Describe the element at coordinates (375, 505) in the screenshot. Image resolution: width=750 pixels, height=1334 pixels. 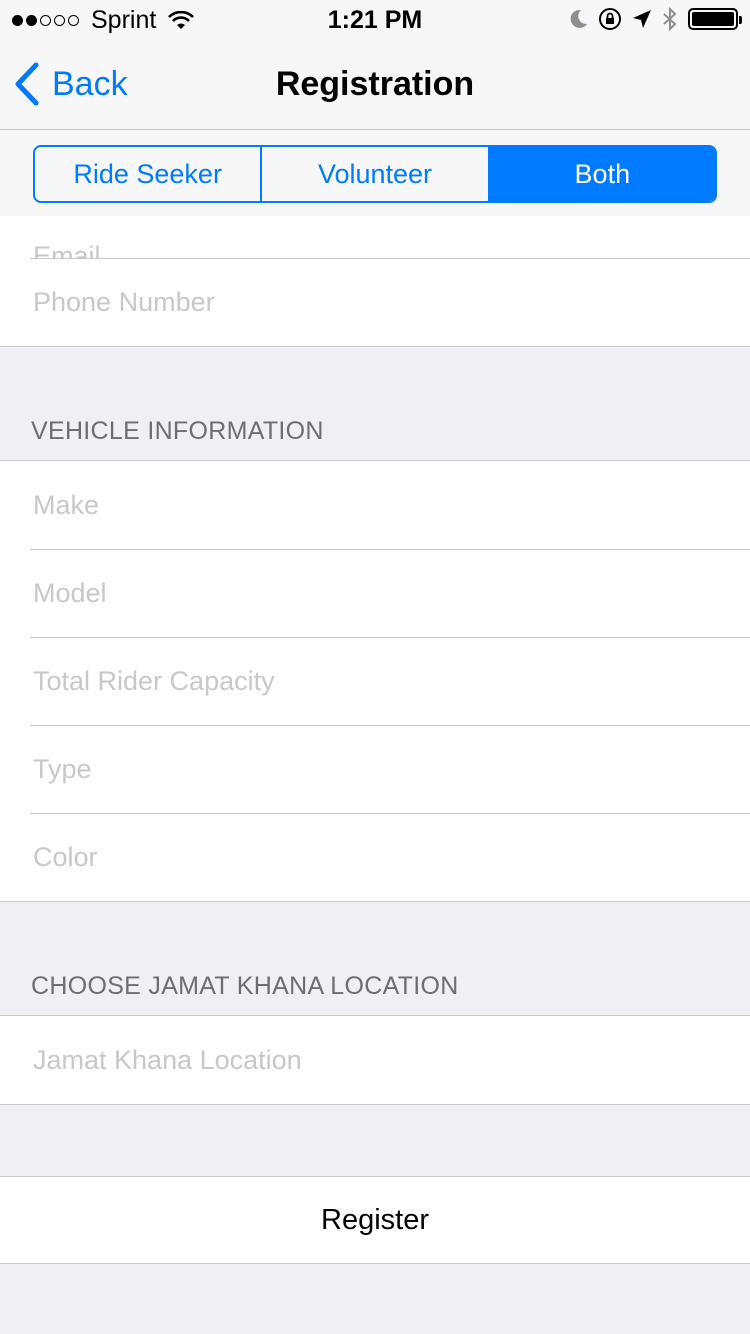
I see `make-field: Make` at that location.